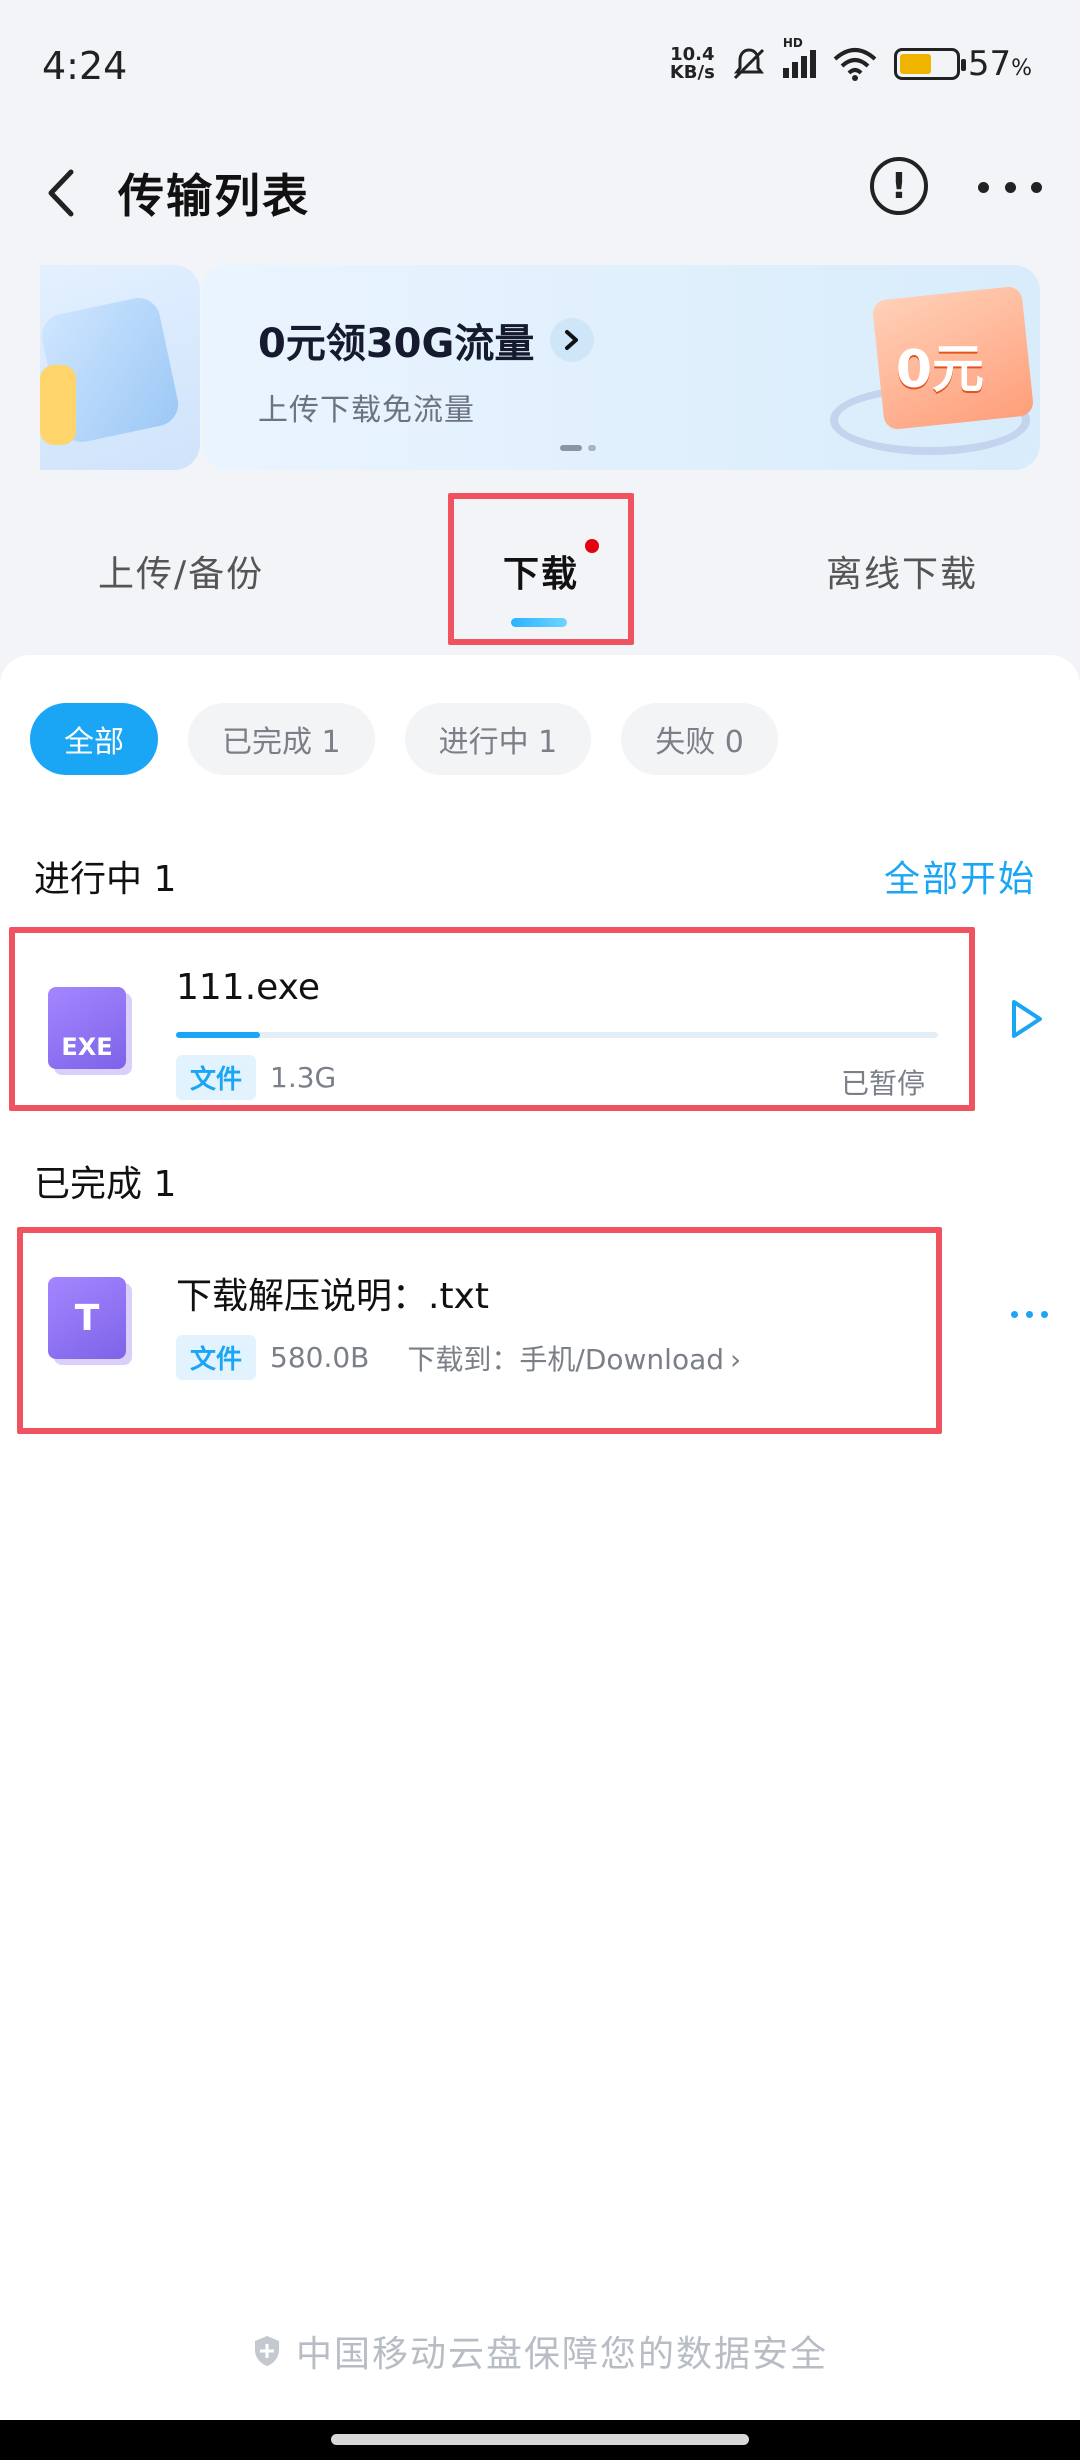 The image size is (1080, 2460). I want to click on promo-illustration: 0元, so click(930, 367).